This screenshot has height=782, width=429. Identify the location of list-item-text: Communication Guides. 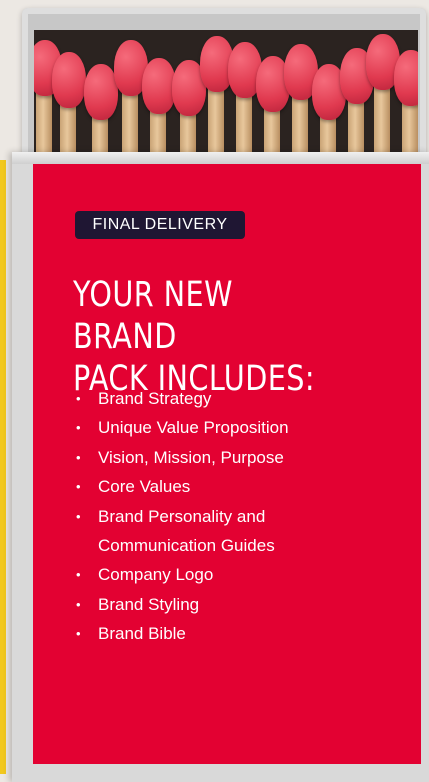
(186, 546).